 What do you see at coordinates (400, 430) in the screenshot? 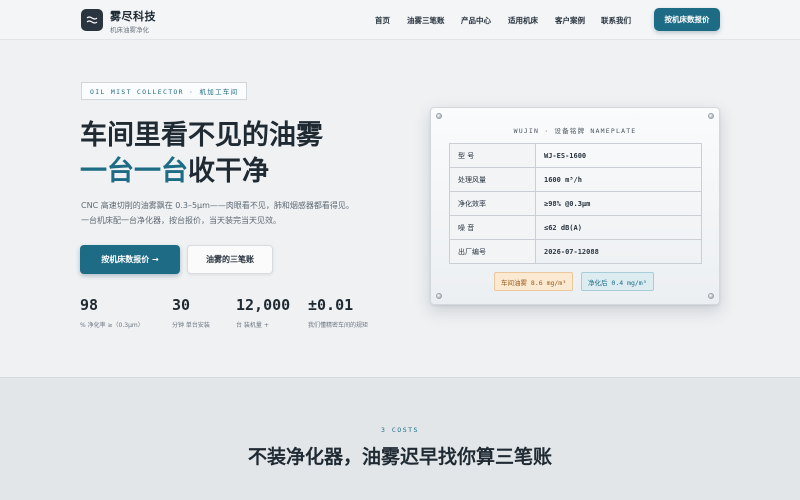
I see `section-tag: 3 COSTS` at bounding box center [400, 430].